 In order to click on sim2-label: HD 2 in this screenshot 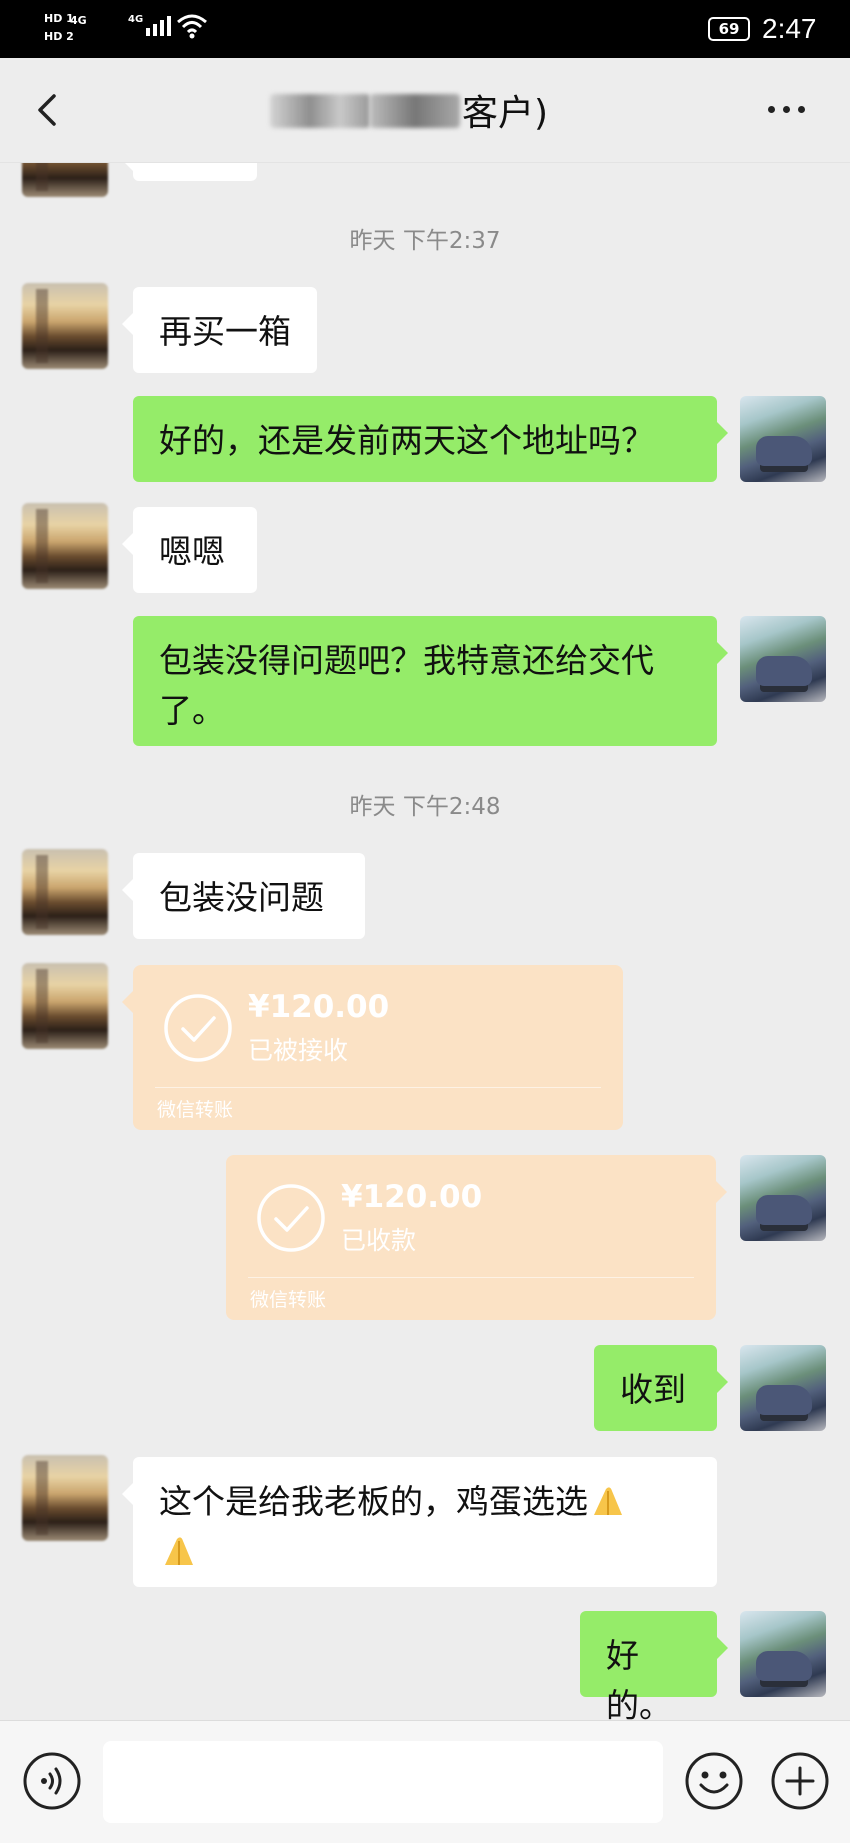, I will do `click(59, 36)`.